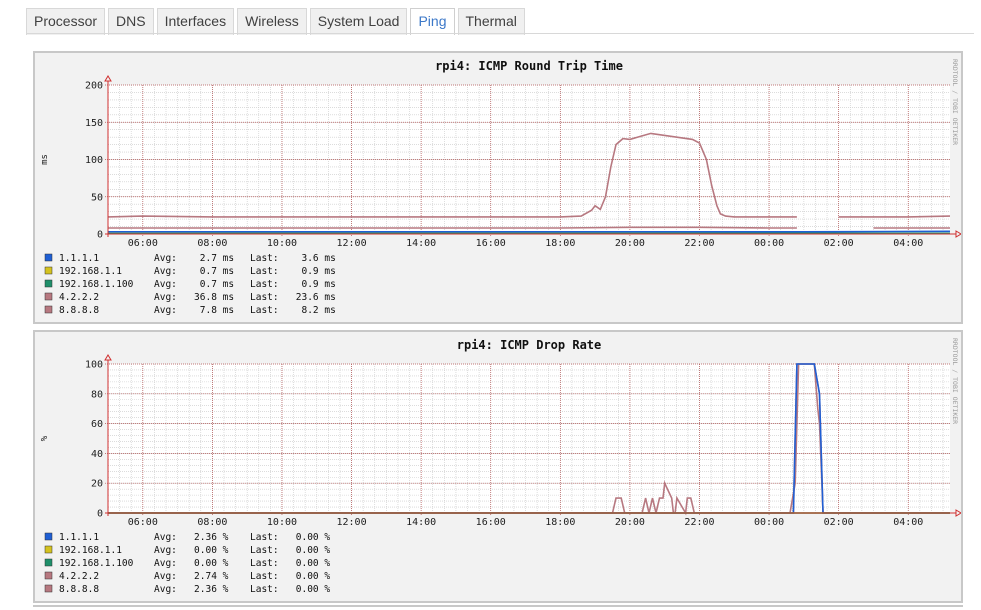 Image resolution: width=981 pixels, height=610 pixels. What do you see at coordinates (45, 438) in the screenshot?
I see `y-axis-label: %` at bounding box center [45, 438].